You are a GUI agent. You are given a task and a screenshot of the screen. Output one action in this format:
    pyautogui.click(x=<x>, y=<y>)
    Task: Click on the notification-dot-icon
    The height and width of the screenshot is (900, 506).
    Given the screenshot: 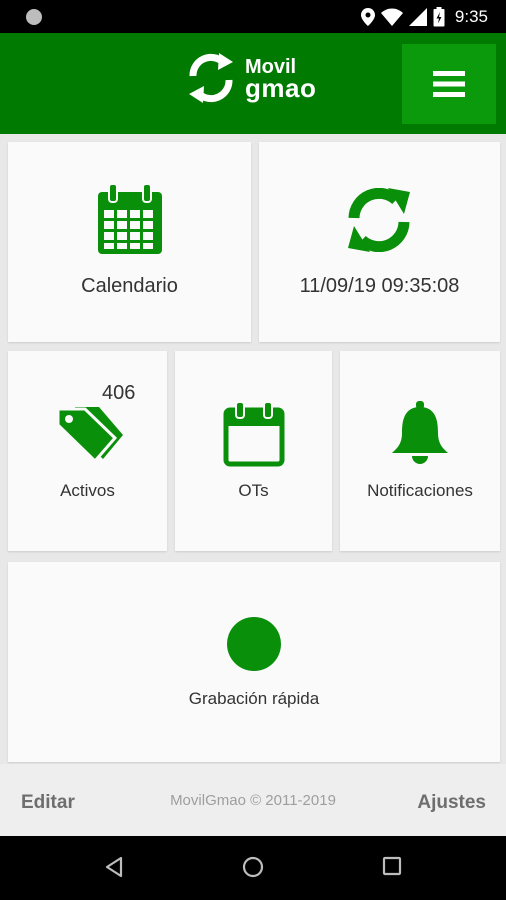 What is the action you would take?
    pyautogui.click(x=34, y=17)
    